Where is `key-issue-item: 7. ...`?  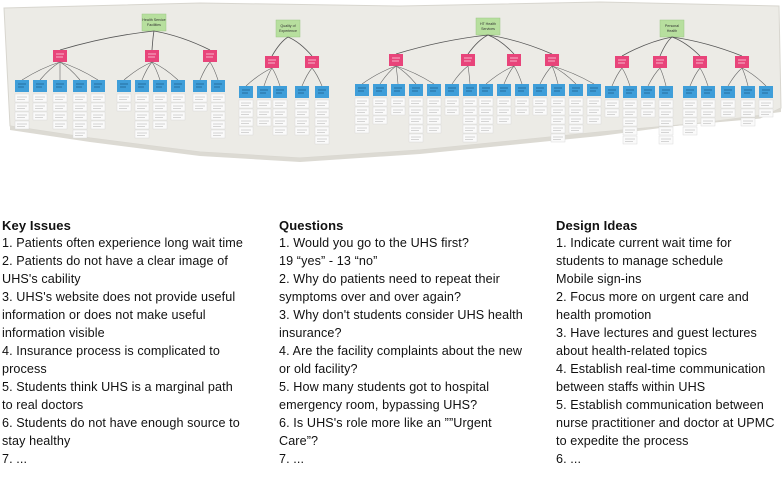 key-issue-item: 7. ... is located at coordinates (15, 459).